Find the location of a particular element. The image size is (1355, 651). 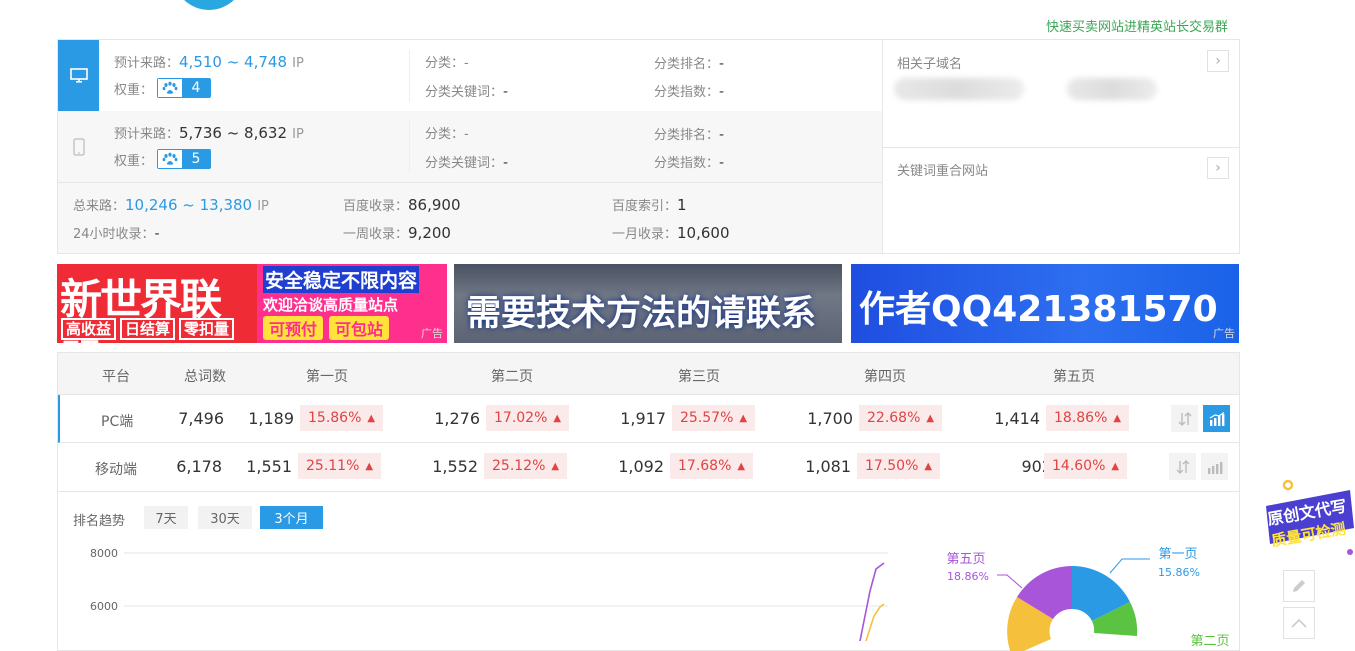

pct-badge: 17.02% ▲ is located at coordinates (528, 418).